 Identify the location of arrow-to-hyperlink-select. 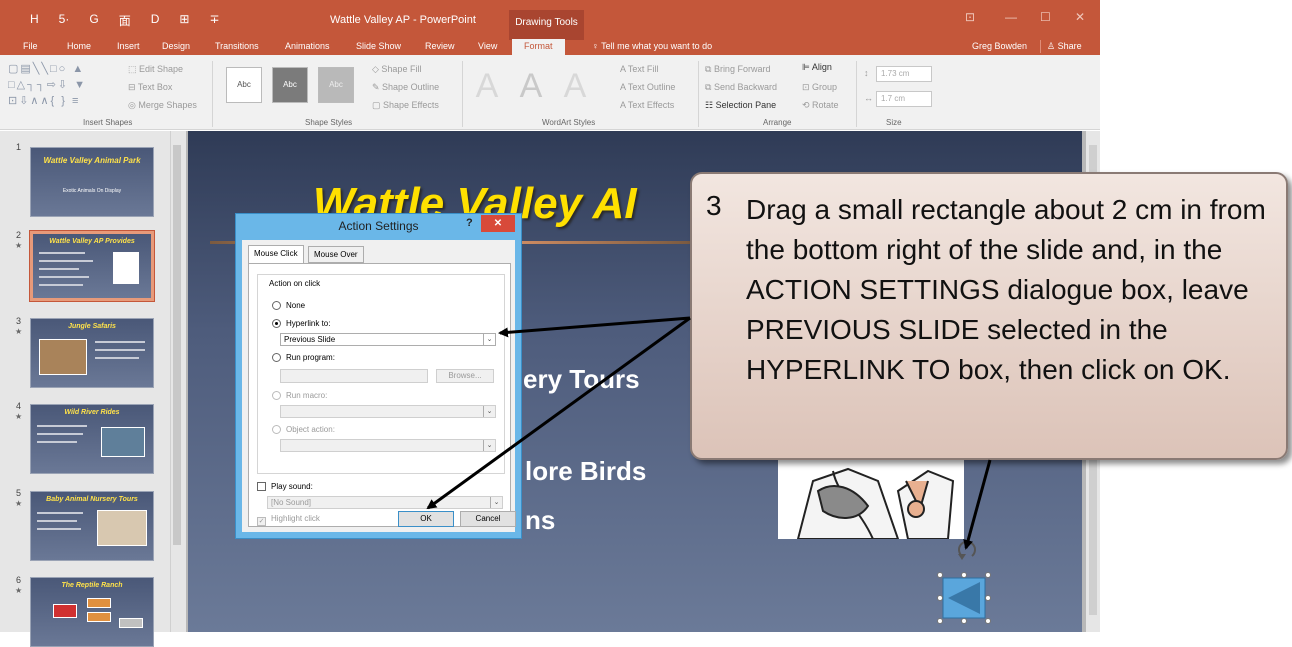
(594, 327).